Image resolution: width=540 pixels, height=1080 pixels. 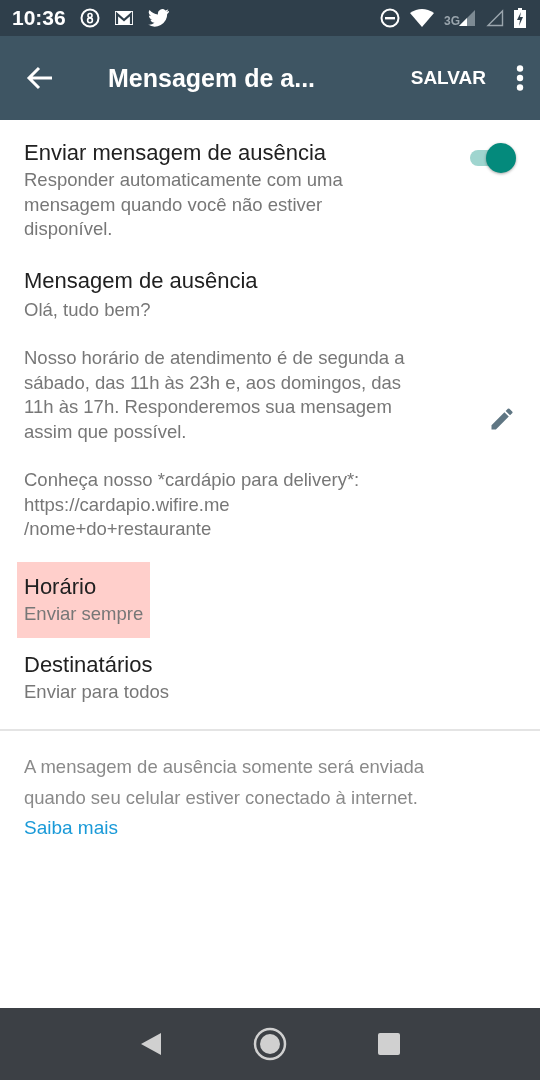 I want to click on message-paragraph: Nosso horário de atendimento é de segunda a sábado, das 11h às 23h e, aos domingos, das 11h às 17h. Responderemos sua mensagem assim que possível., so click(x=215, y=395).